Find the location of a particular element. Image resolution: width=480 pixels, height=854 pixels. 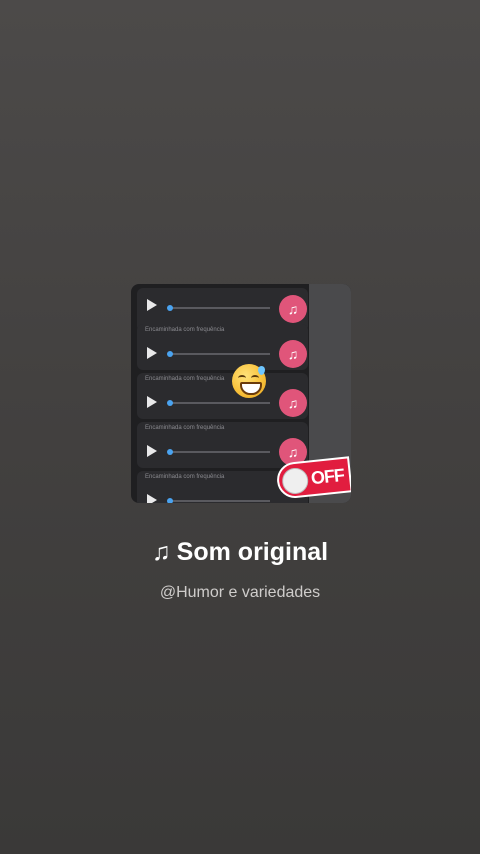

sound-title: ♫ Som original is located at coordinates (240, 552).